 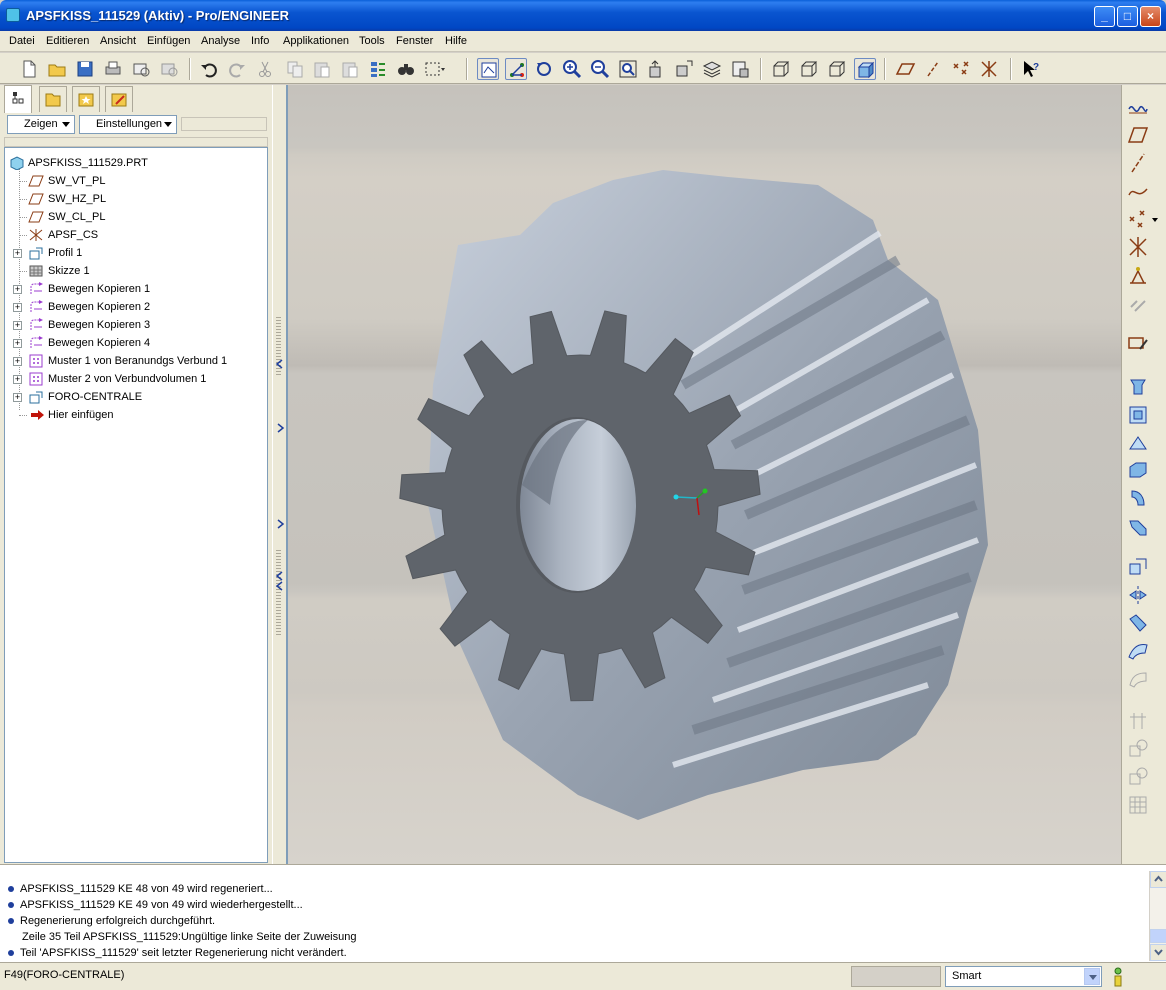 What do you see at coordinates (933, 69) in the screenshot?
I see `datum-axis-toggle-icon` at bounding box center [933, 69].